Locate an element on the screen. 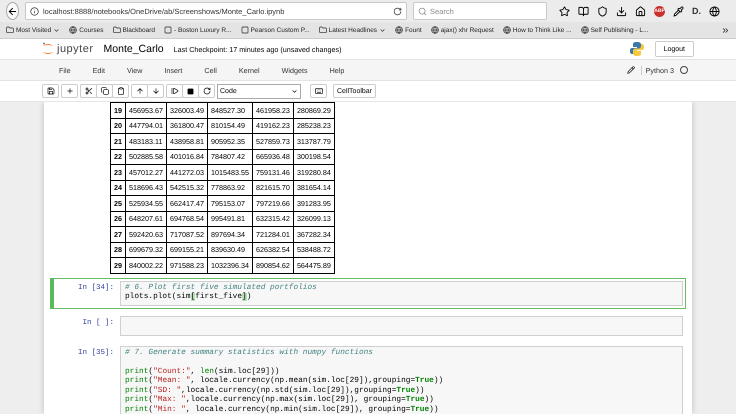 This screenshot has height=414, width=736. reader-icon is located at coordinates (583, 11).